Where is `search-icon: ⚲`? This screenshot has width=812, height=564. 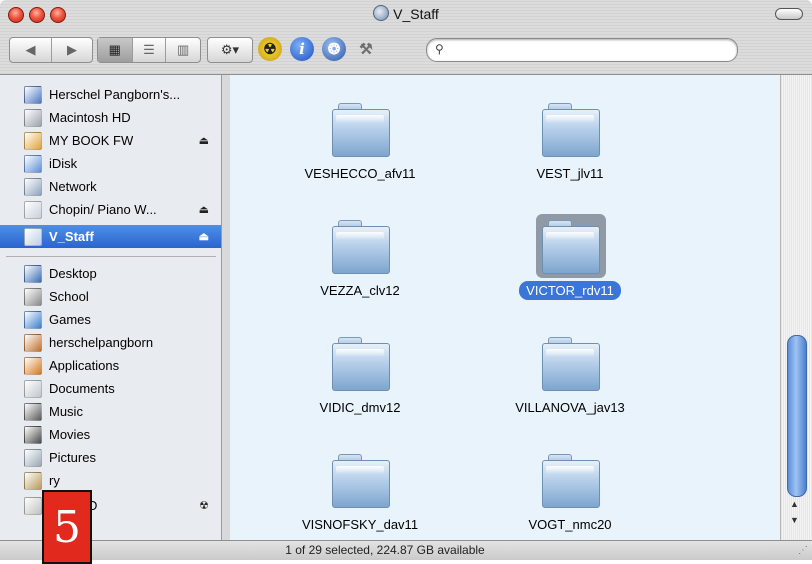 search-icon: ⚲ is located at coordinates (439, 49).